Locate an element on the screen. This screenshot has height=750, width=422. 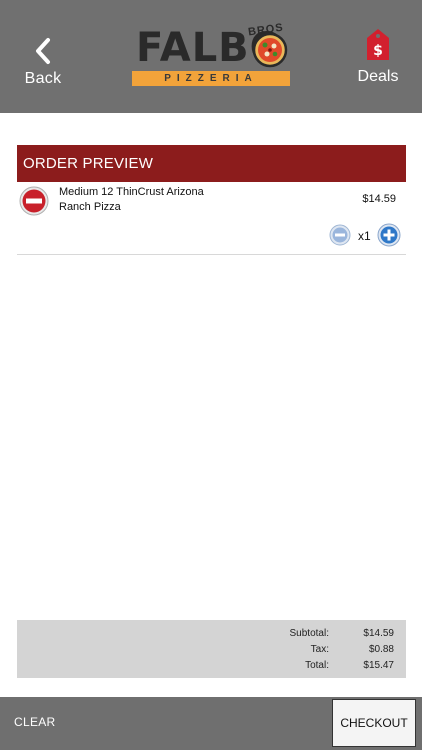
remove-item-icon is located at coordinates (34, 201).